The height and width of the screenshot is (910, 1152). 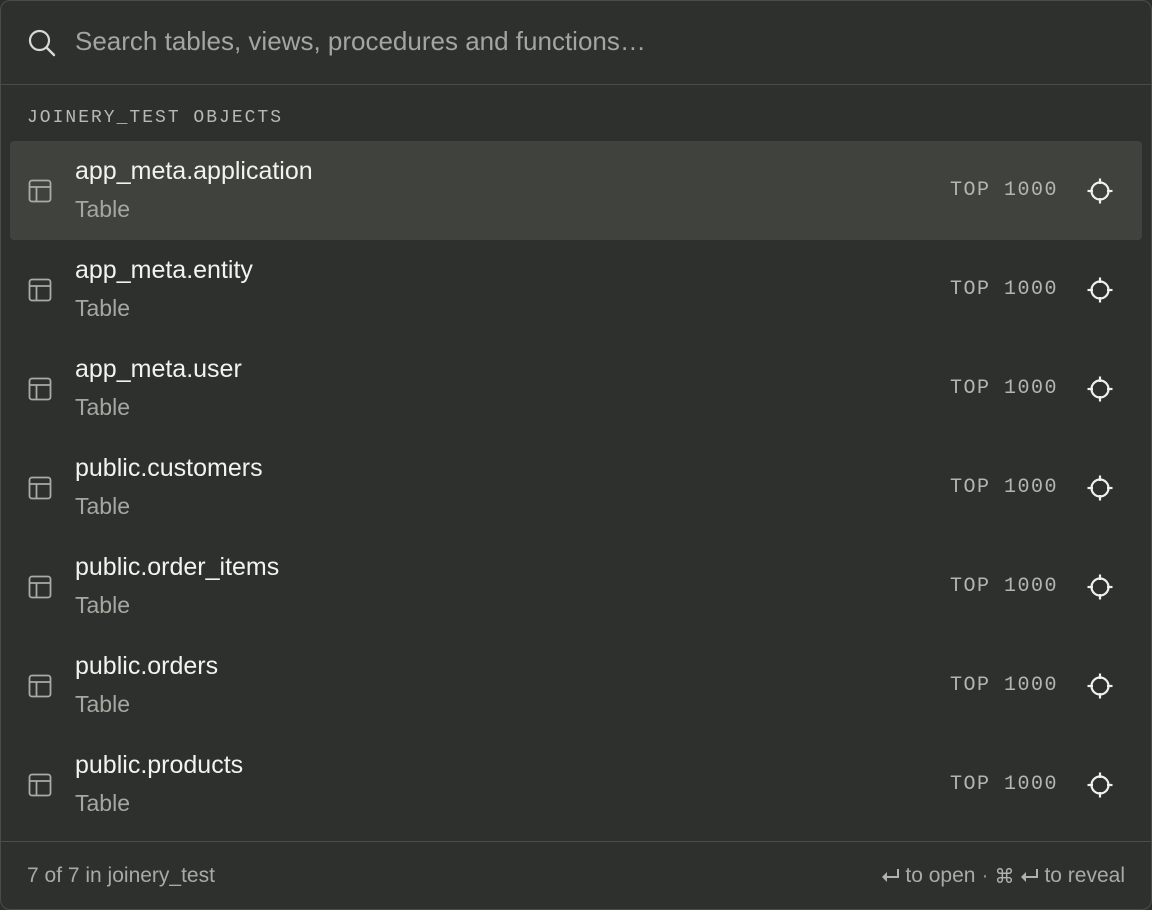 I want to click on item-name: public.products, so click(x=159, y=765).